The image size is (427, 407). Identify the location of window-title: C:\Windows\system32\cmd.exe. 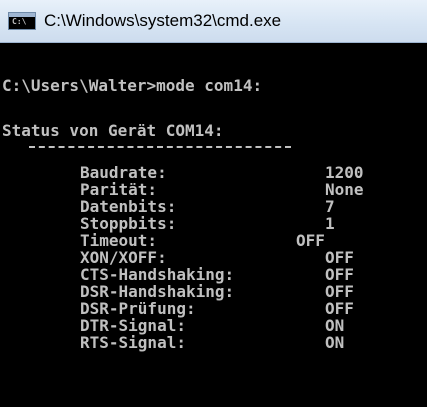
(163, 20).